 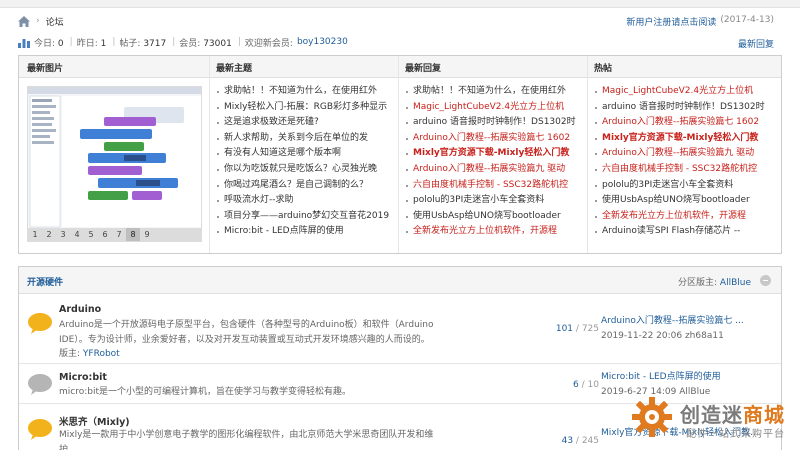 What do you see at coordinates (307, 170) in the screenshot?
I see `new-thread-link: 你以为吃饭就只是吃饭么？心灵独光晚` at bounding box center [307, 170].